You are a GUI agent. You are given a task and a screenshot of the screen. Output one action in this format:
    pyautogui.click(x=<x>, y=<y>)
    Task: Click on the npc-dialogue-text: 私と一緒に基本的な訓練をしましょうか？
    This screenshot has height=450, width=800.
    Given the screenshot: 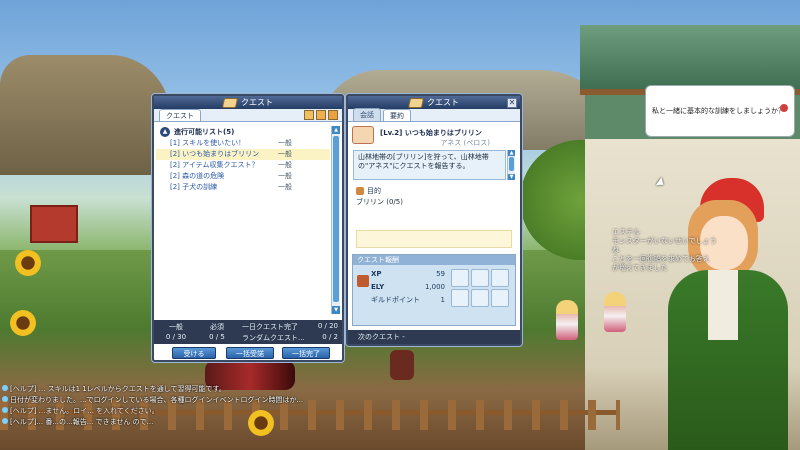 What is the action you would take?
    pyautogui.click(x=718, y=111)
    